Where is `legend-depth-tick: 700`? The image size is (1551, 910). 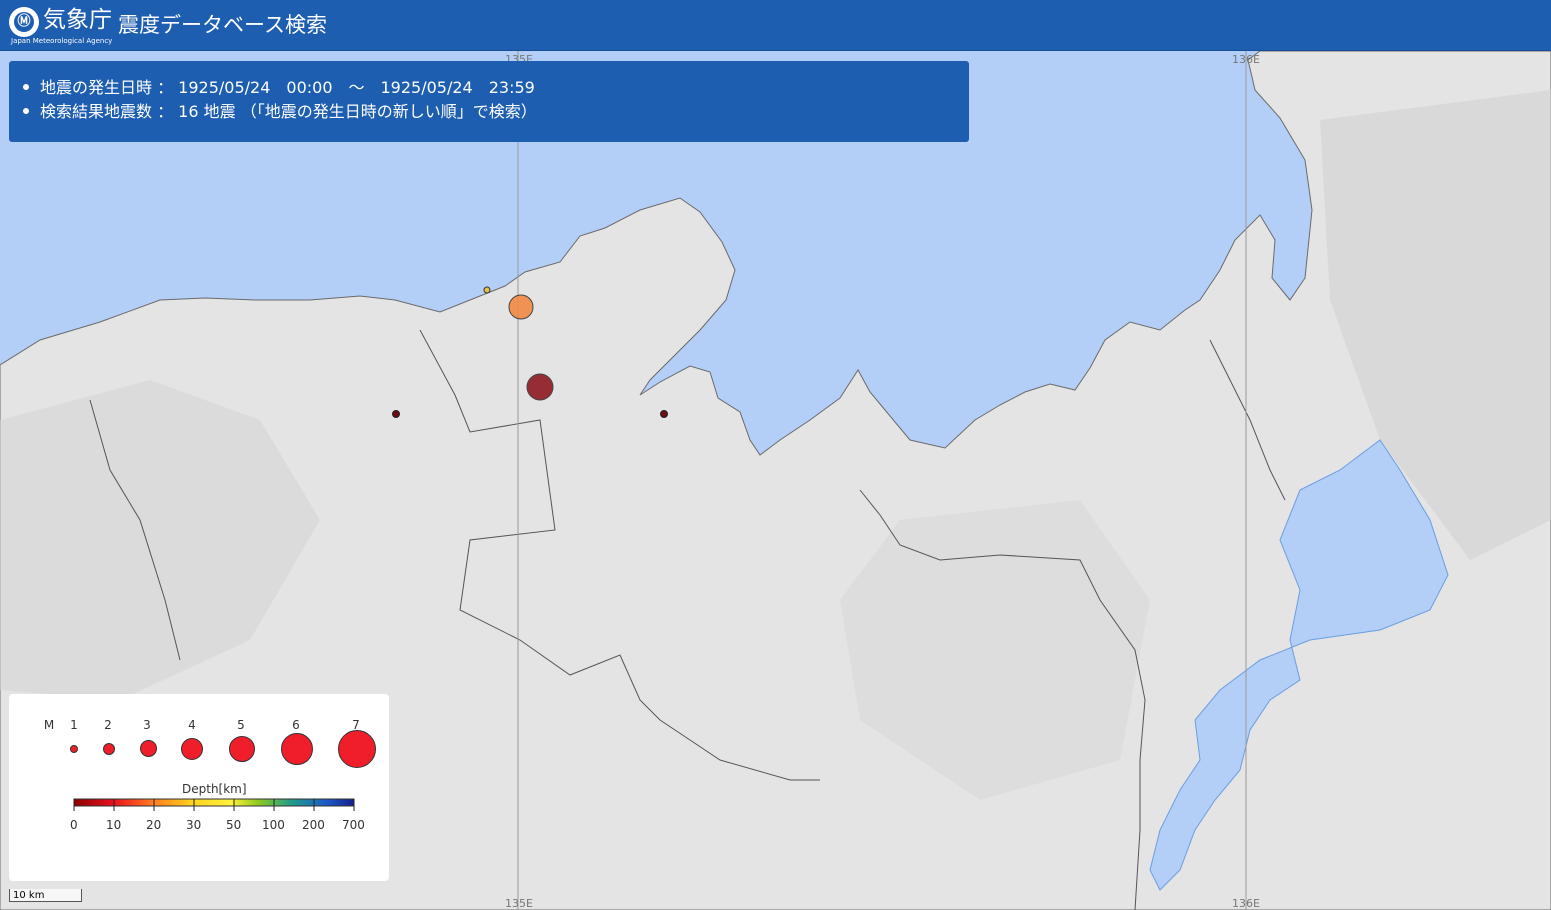
legend-depth-tick: 700 is located at coordinates (353, 825).